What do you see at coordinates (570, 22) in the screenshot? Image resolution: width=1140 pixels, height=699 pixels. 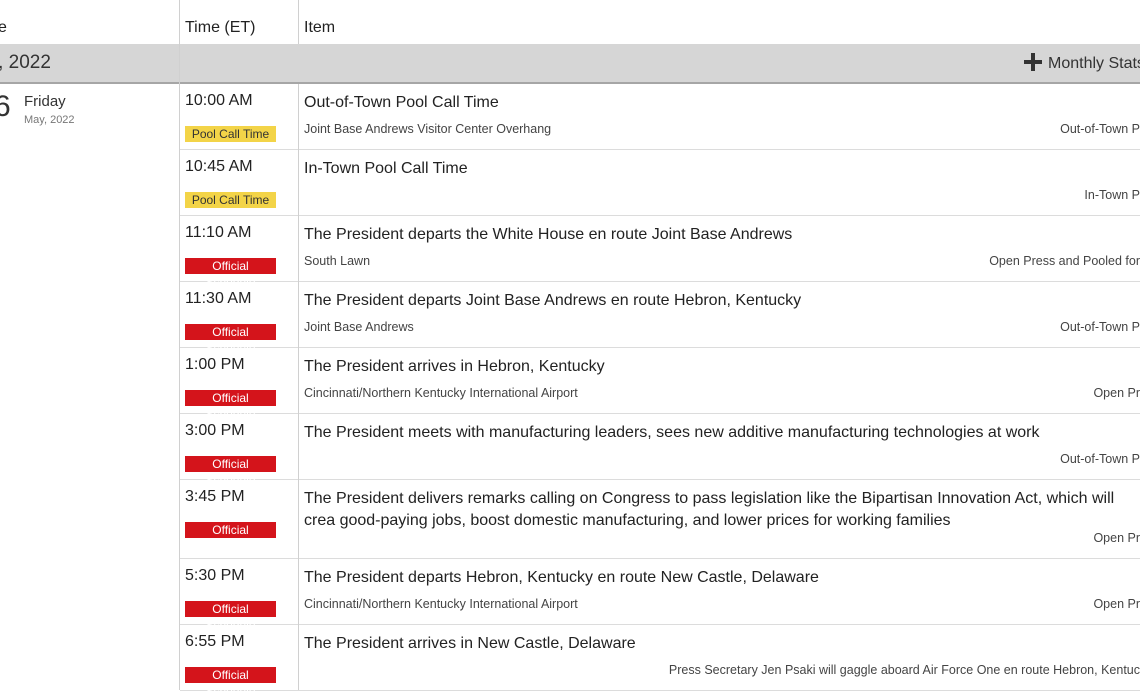 I see `table-header: e Time (ET) Item` at bounding box center [570, 22].